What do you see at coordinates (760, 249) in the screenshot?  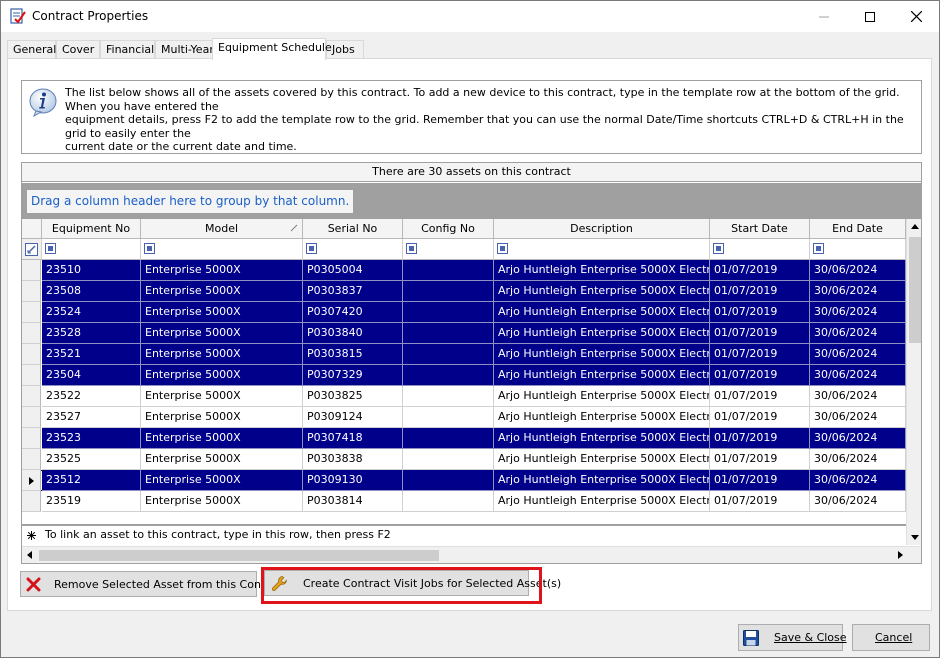 I see `filter-start-date` at bounding box center [760, 249].